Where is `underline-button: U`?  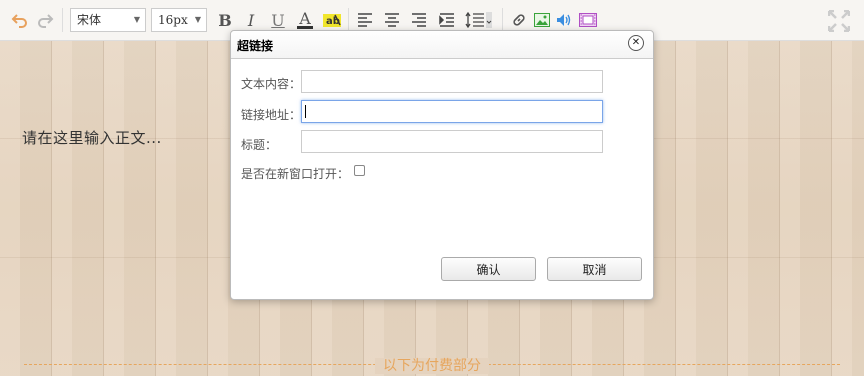
underline-button: U is located at coordinates (278, 20).